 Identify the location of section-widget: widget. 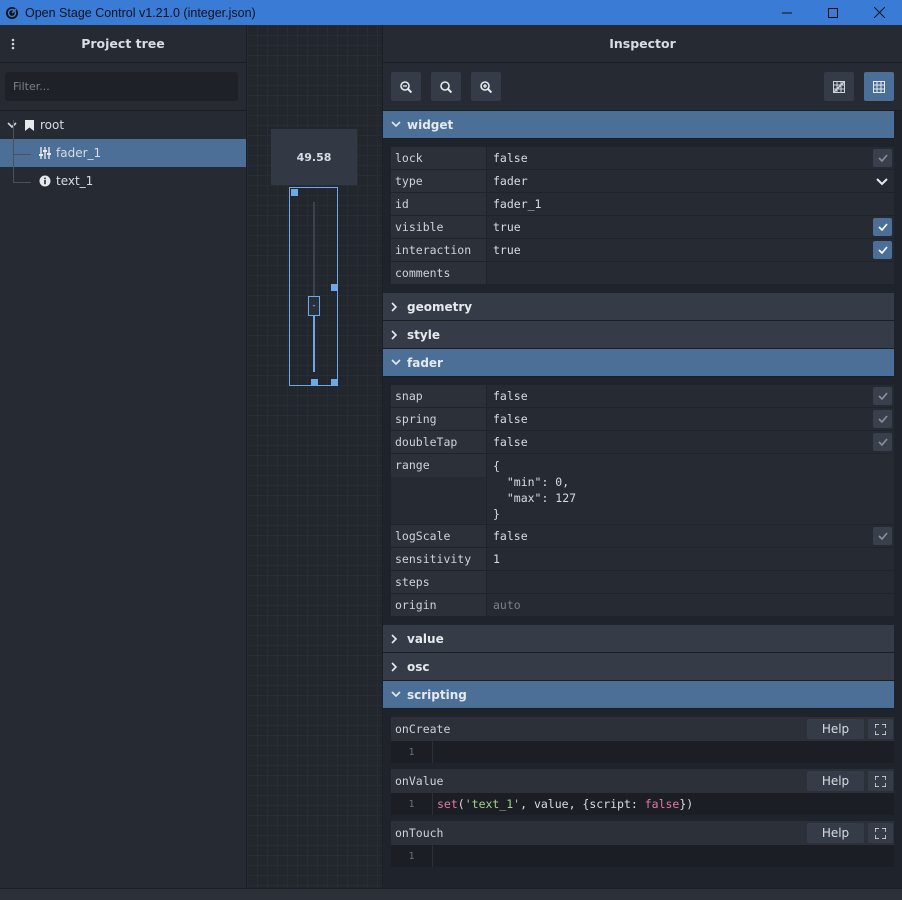
(638, 125).